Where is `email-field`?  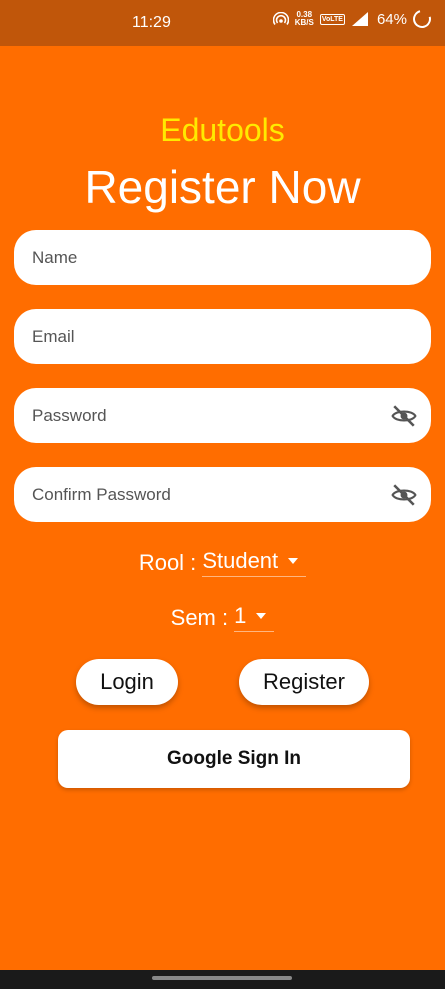 email-field is located at coordinates (222, 336).